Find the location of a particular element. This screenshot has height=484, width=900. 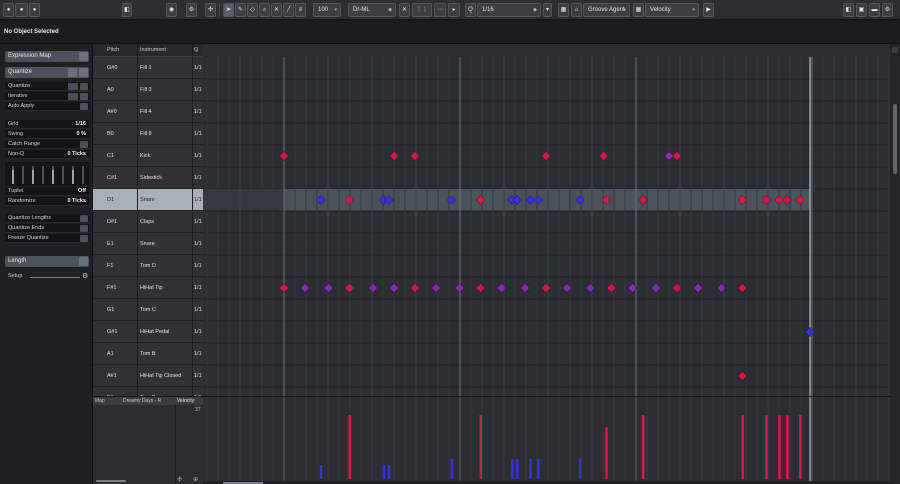

quantize-lengths-icon is located at coordinates (84, 218).